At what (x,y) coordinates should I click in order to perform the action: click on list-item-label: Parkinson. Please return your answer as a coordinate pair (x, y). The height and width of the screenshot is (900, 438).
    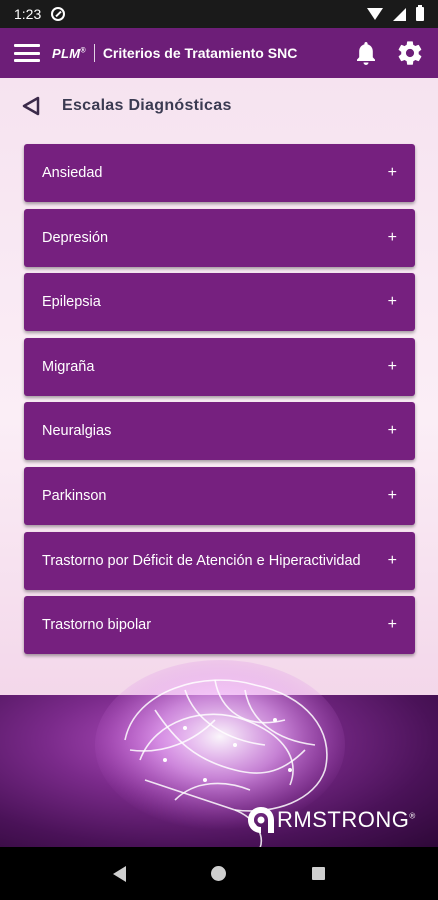
    Looking at the image, I should click on (74, 495).